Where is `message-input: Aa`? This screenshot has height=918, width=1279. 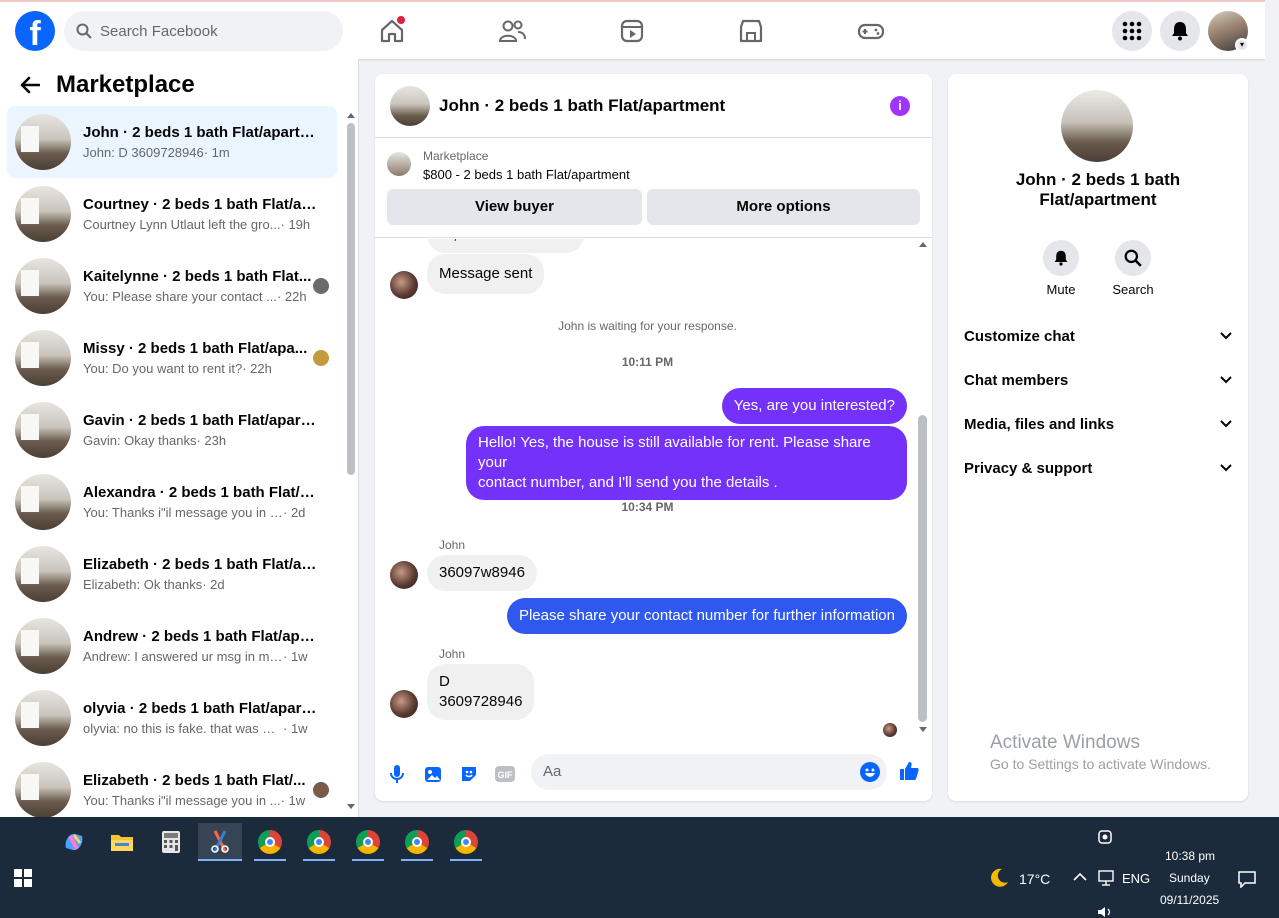
message-input: Aa is located at coordinates (709, 772).